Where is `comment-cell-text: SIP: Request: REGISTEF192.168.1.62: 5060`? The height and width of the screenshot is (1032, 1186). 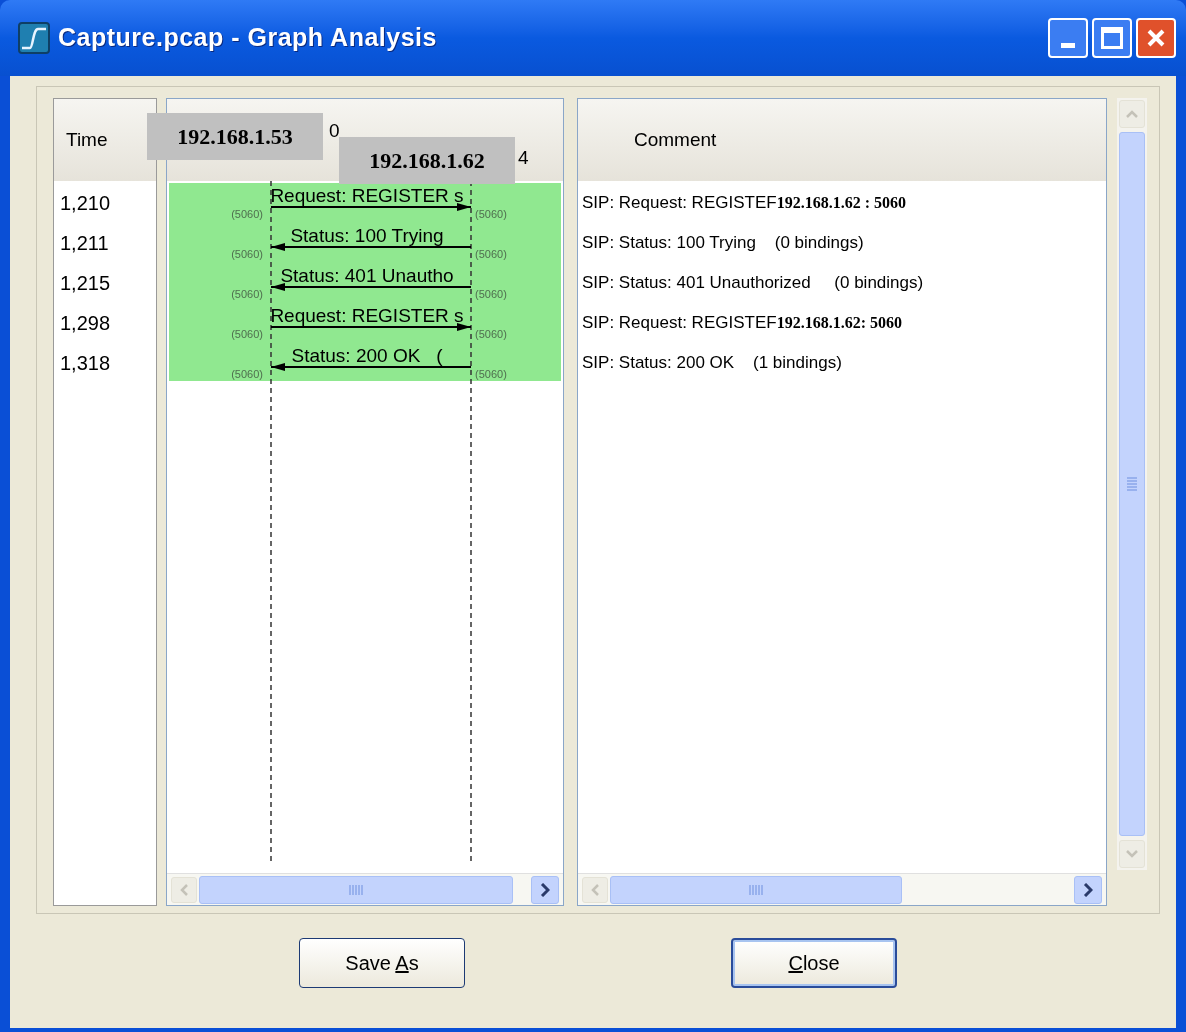
comment-cell-text: SIP: Request: REGISTEF192.168.1.62: 5060 is located at coordinates (742, 323).